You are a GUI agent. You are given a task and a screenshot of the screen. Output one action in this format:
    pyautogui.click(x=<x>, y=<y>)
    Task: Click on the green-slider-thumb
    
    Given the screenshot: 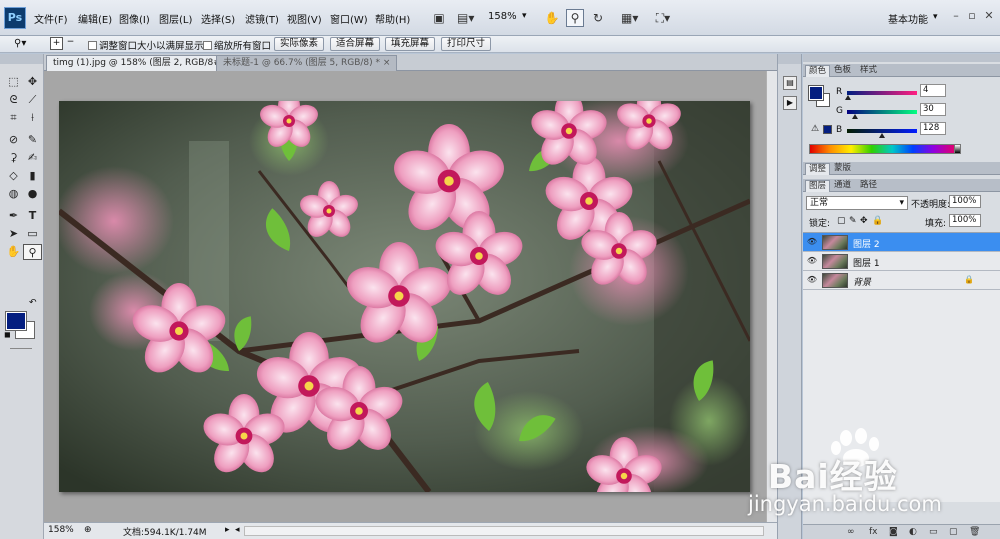 What is the action you would take?
    pyautogui.click(x=855, y=116)
    